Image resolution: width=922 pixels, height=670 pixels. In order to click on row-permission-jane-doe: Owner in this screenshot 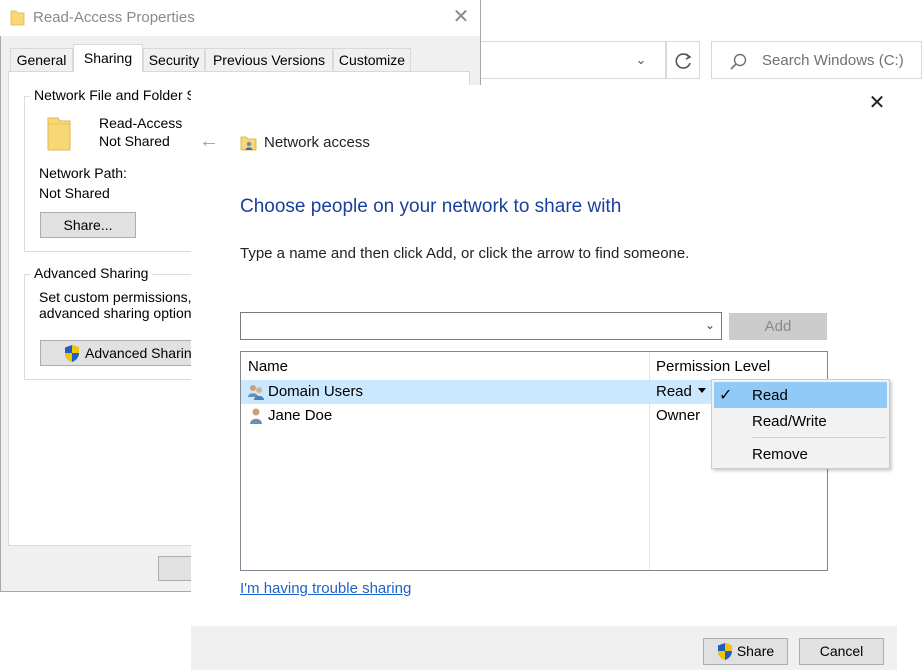, I will do `click(678, 415)`.